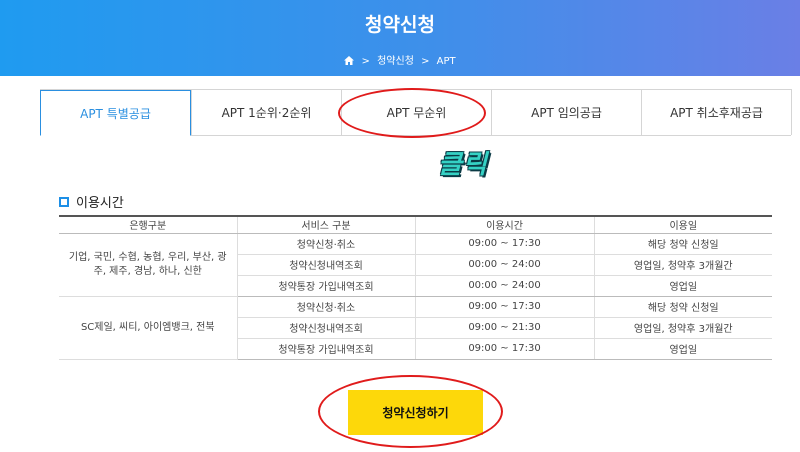  I want to click on section-title: 이용시간, so click(91, 201).